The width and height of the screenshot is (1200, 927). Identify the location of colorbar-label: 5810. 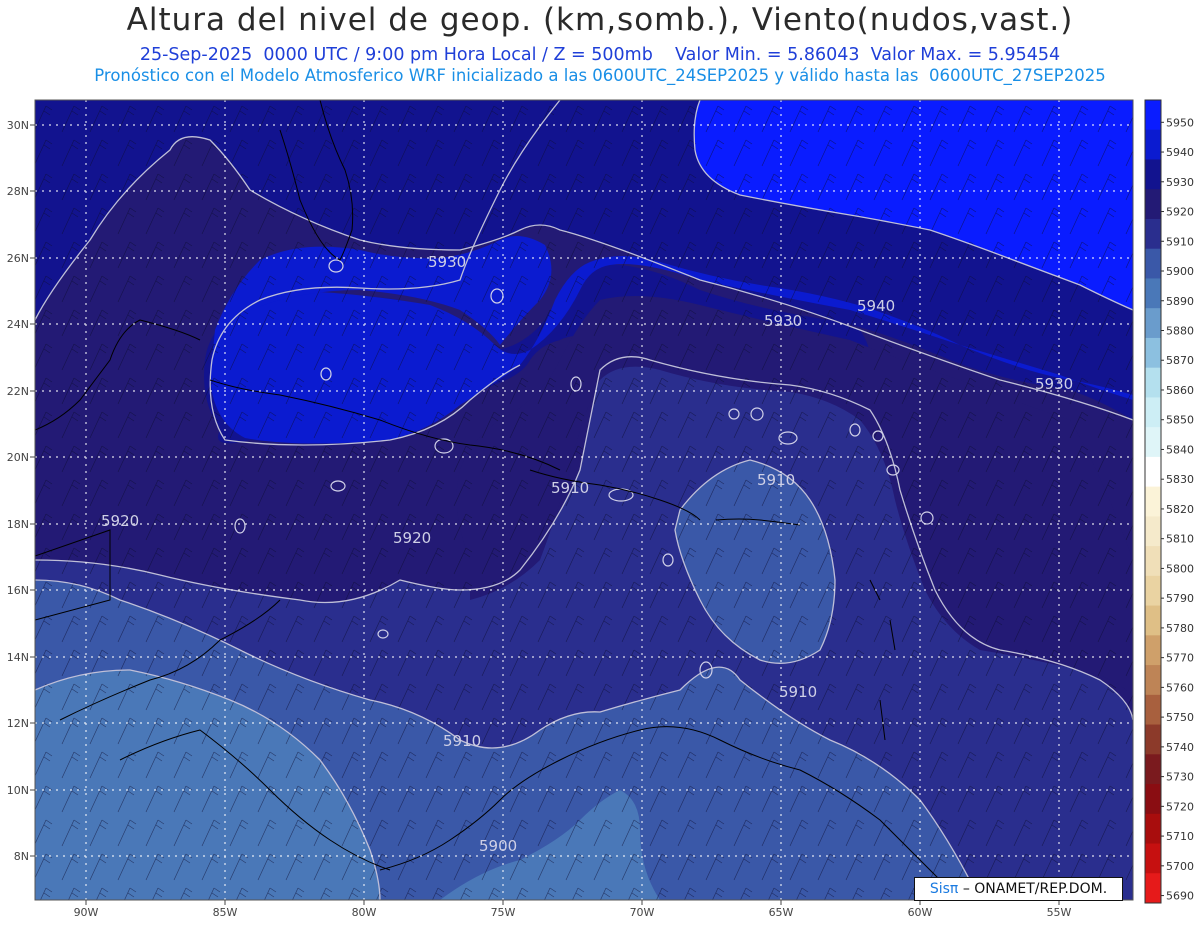
(1180, 539).